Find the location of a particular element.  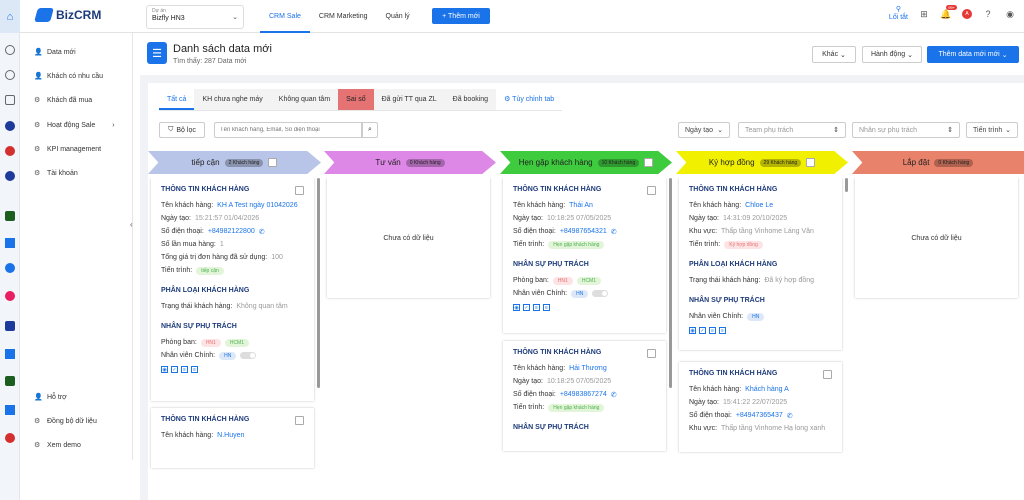

tab-not-interested: Không quan tâm is located at coordinates (304, 99).